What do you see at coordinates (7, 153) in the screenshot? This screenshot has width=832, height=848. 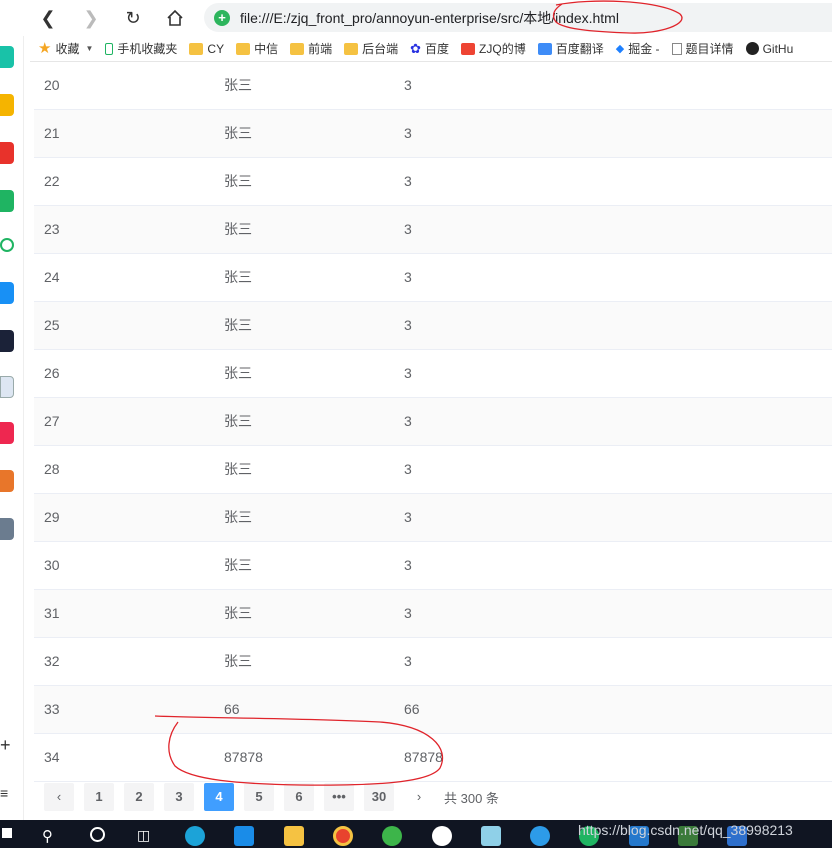 I see `sidebar-weibo-icon` at bounding box center [7, 153].